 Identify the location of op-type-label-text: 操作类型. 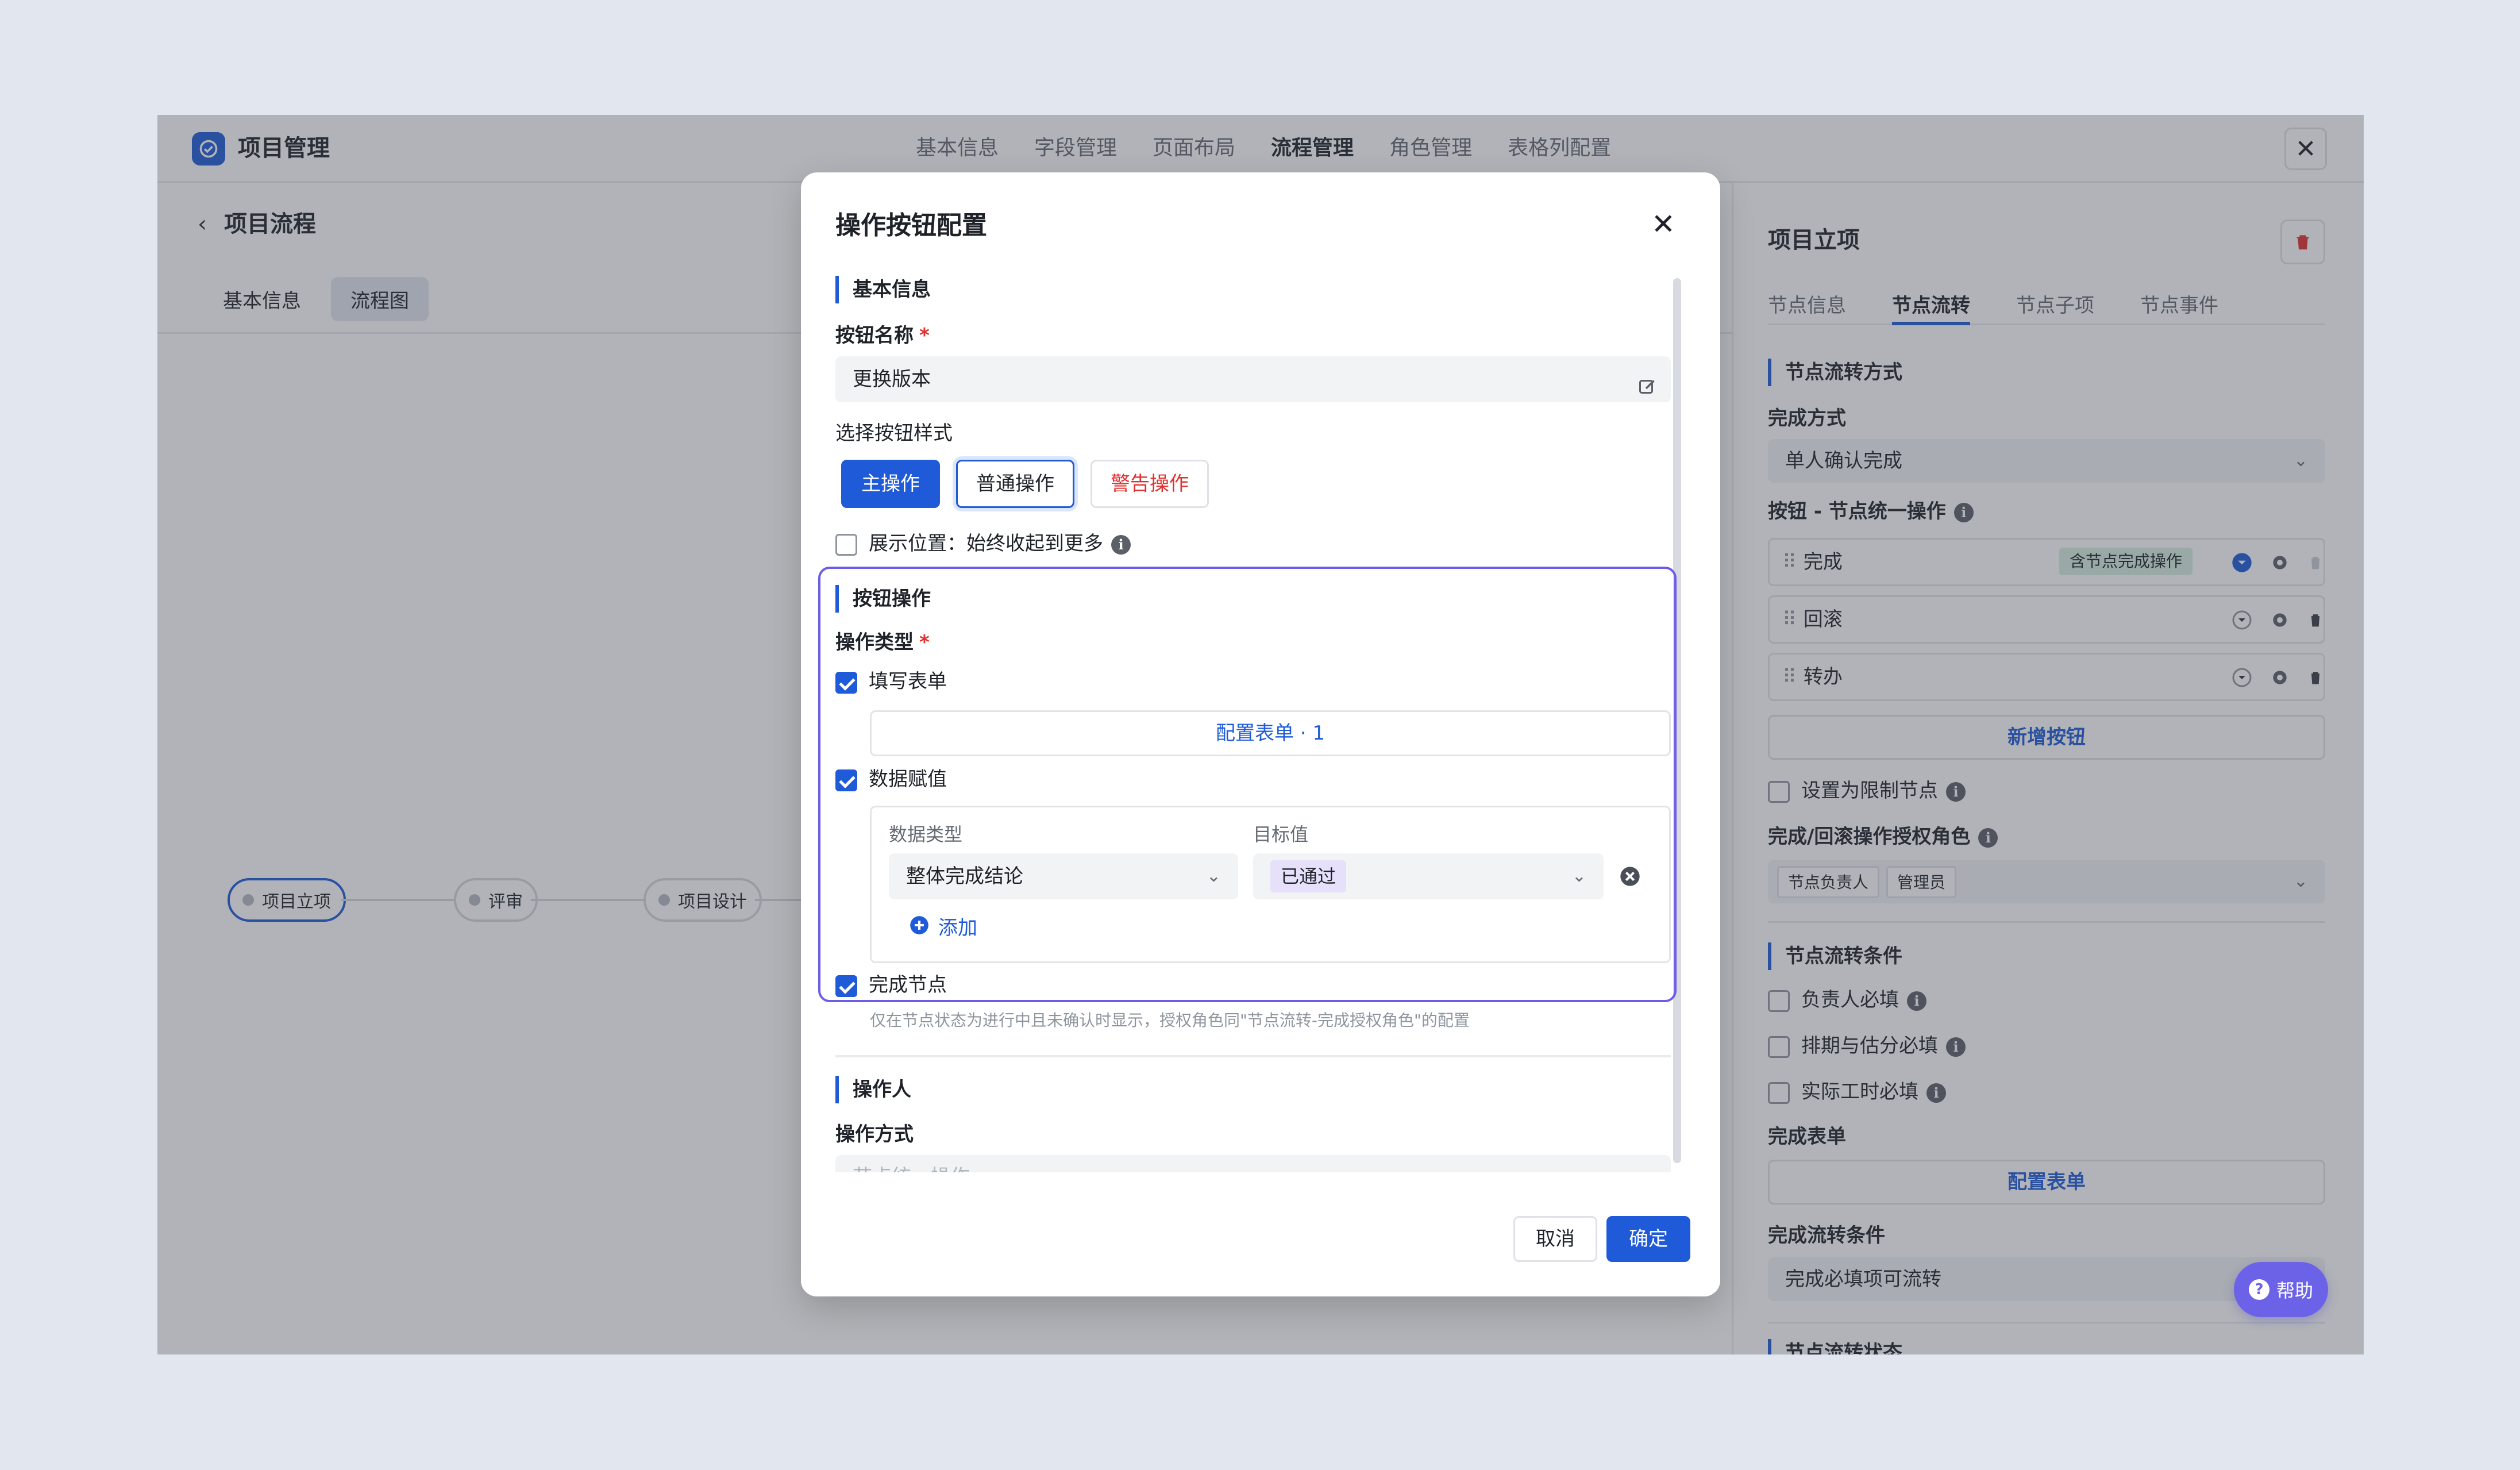
(875, 642).